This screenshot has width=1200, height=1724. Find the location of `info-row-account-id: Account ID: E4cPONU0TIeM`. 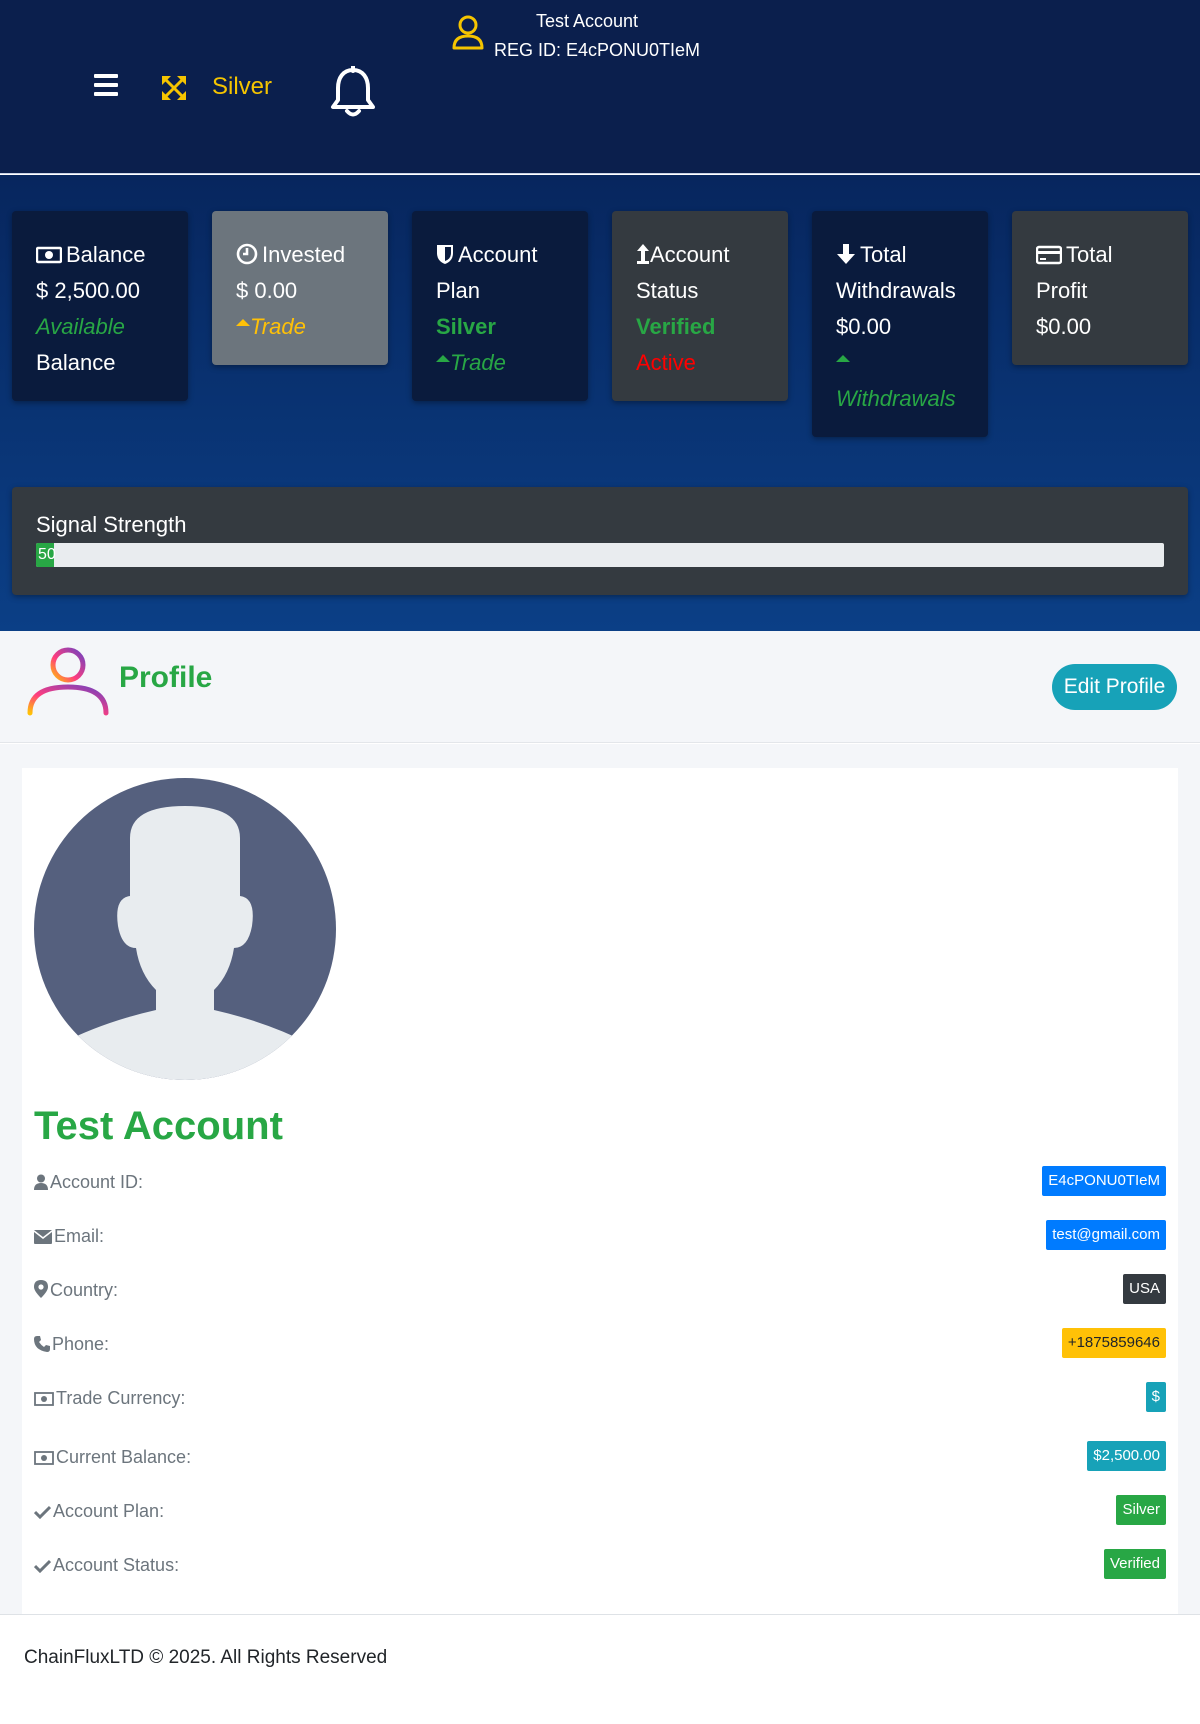

info-row-account-id: Account ID: E4cPONU0TIeM is located at coordinates (600, 1184).